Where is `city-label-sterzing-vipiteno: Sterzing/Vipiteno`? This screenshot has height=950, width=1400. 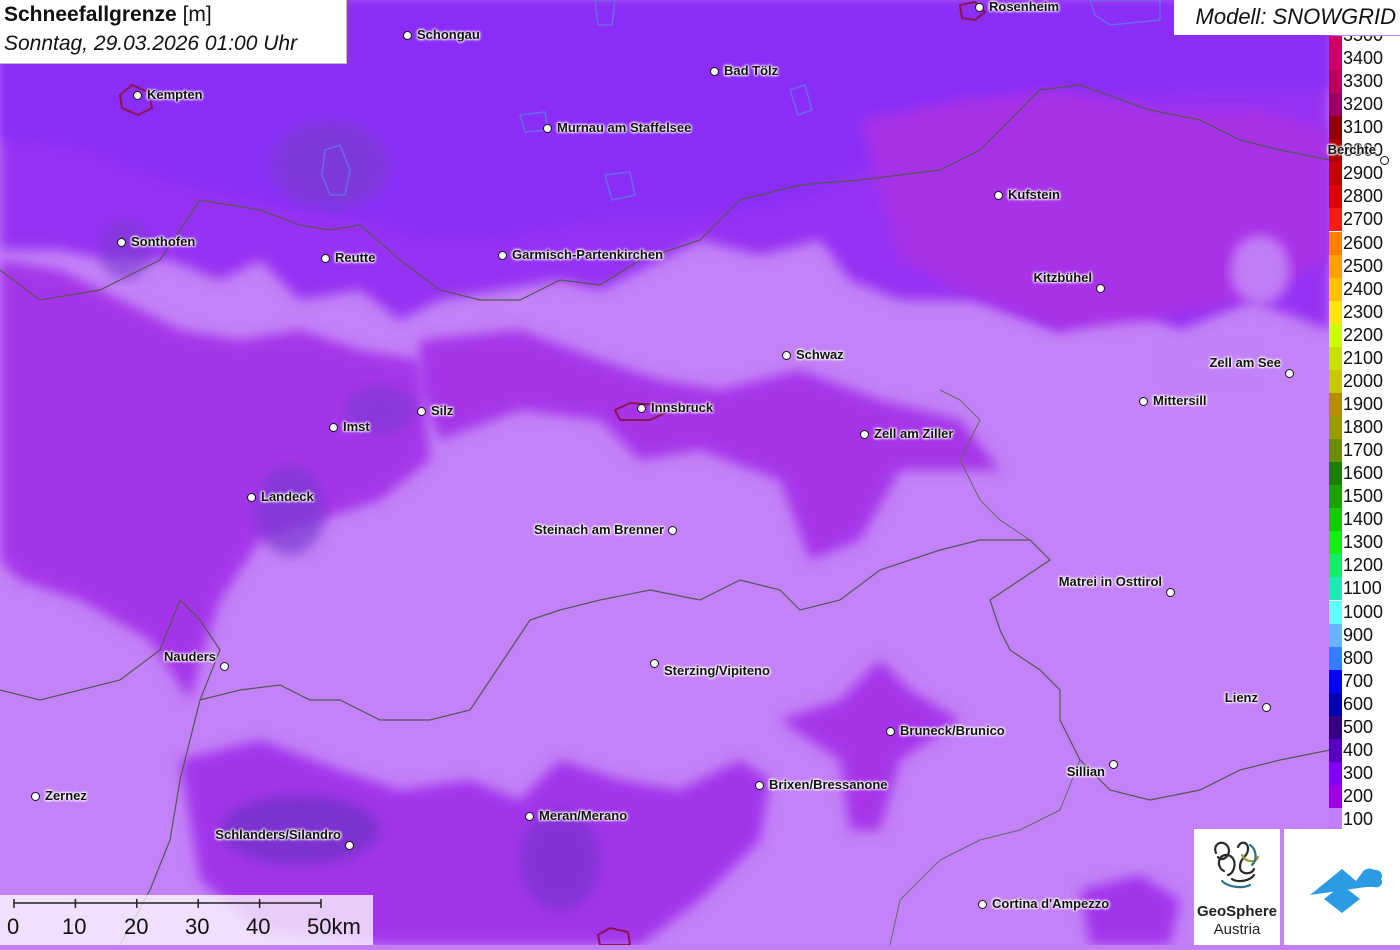 city-label-sterzing-vipiteno: Sterzing/Vipiteno is located at coordinates (717, 670).